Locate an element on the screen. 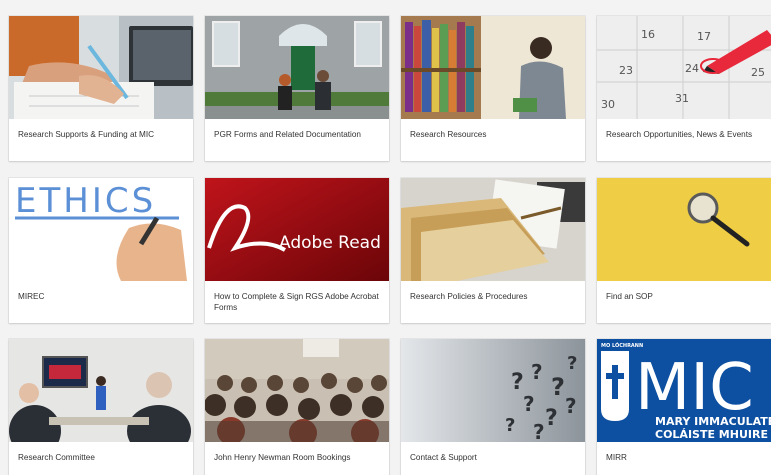 Image resolution: width=771 pixels, height=475 pixels. tile-mirec: ETHICS MIREC is located at coordinates (101, 250).